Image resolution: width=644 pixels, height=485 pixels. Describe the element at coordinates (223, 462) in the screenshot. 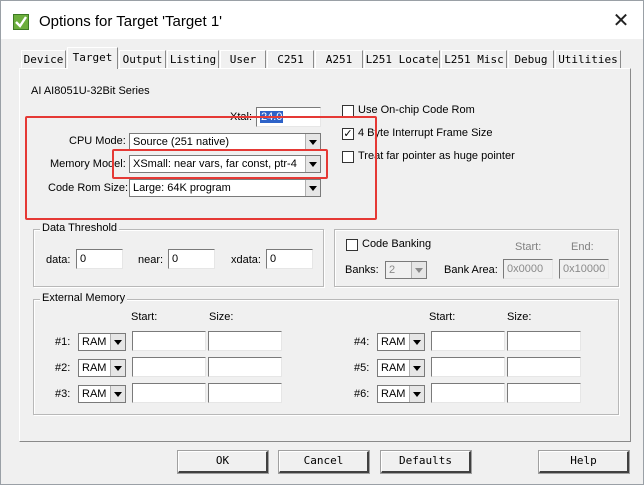

I see `ok-button: OK` at that location.